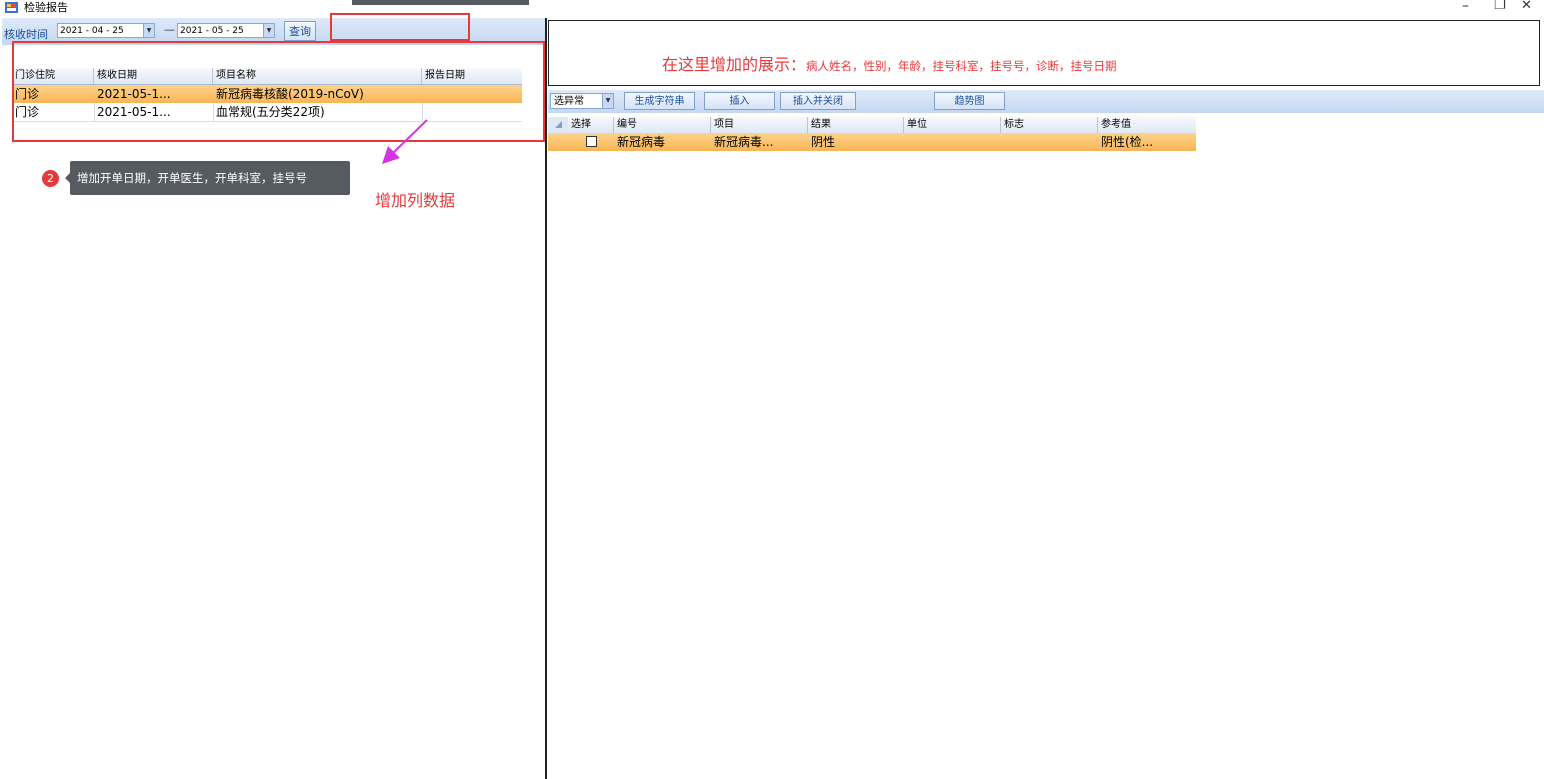 The width and height of the screenshot is (1544, 779). I want to click on annotation-tooltip: 增加开单日期，开单医生，开单科室，挂号号, so click(207, 178).